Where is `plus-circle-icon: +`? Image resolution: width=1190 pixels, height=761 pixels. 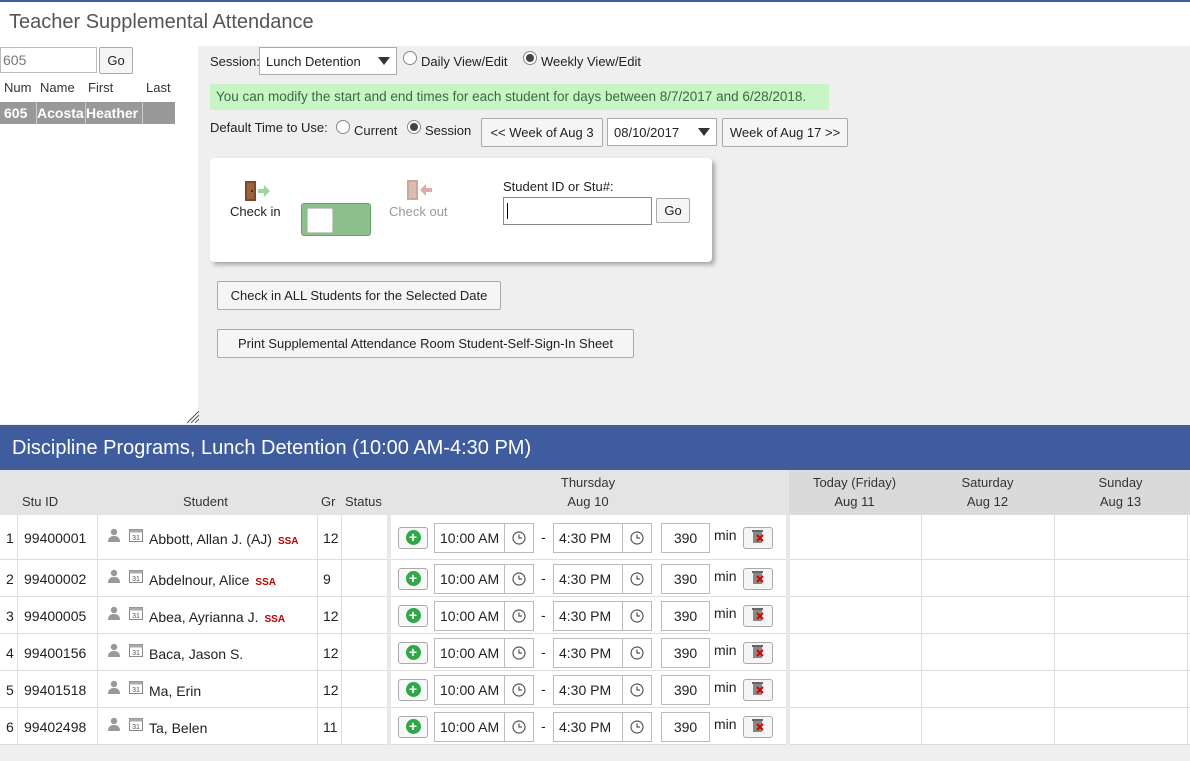
plus-circle-icon: + is located at coordinates (413, 537).